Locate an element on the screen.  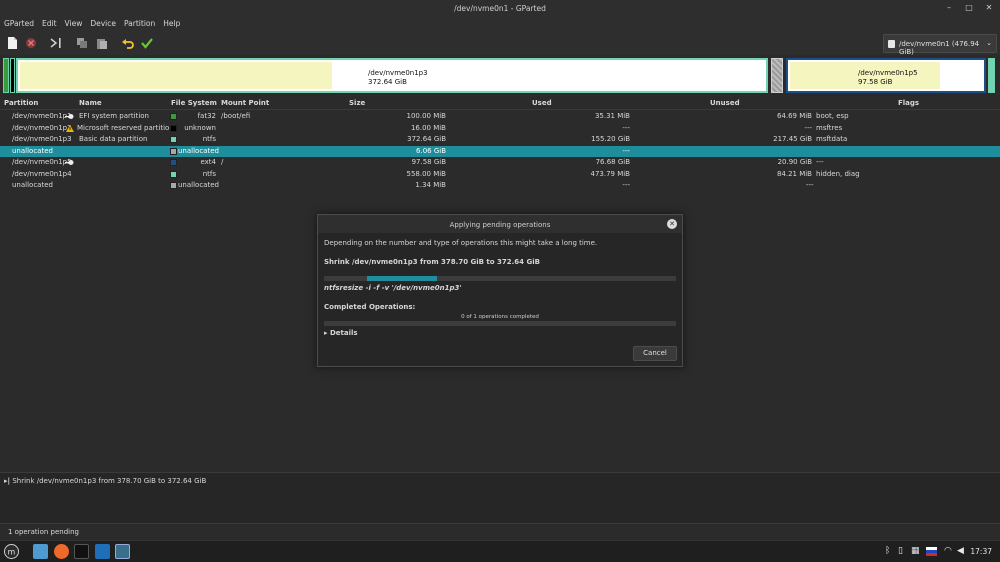
cancel-button: Cancel is located at coordinates (655, 353).